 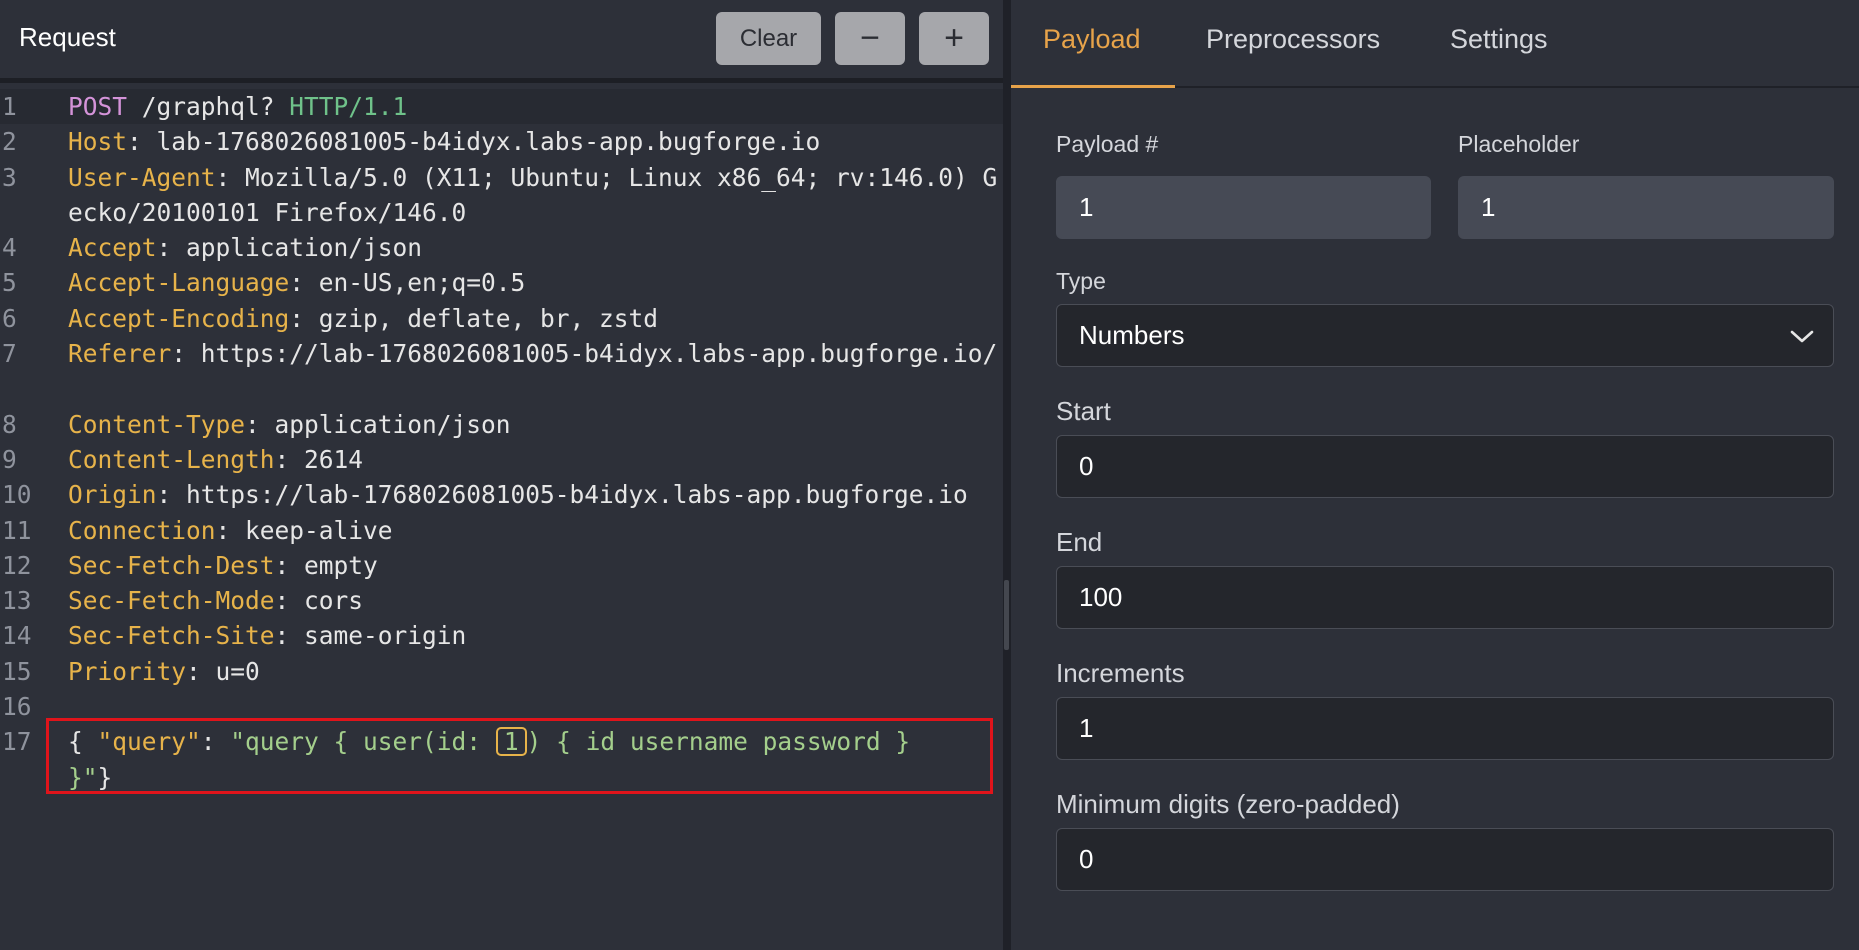 I want to click on editor-line: 14 Sec-Fetch-Site: same-origin, so click(x=501, y=635).